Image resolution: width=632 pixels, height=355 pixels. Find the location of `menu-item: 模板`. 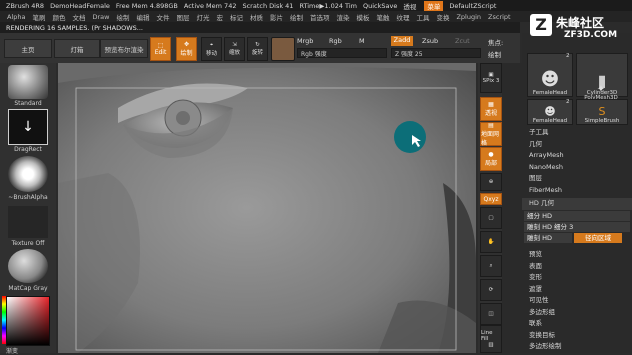

menu-item: 模板 is located at coordinates (362, 17).